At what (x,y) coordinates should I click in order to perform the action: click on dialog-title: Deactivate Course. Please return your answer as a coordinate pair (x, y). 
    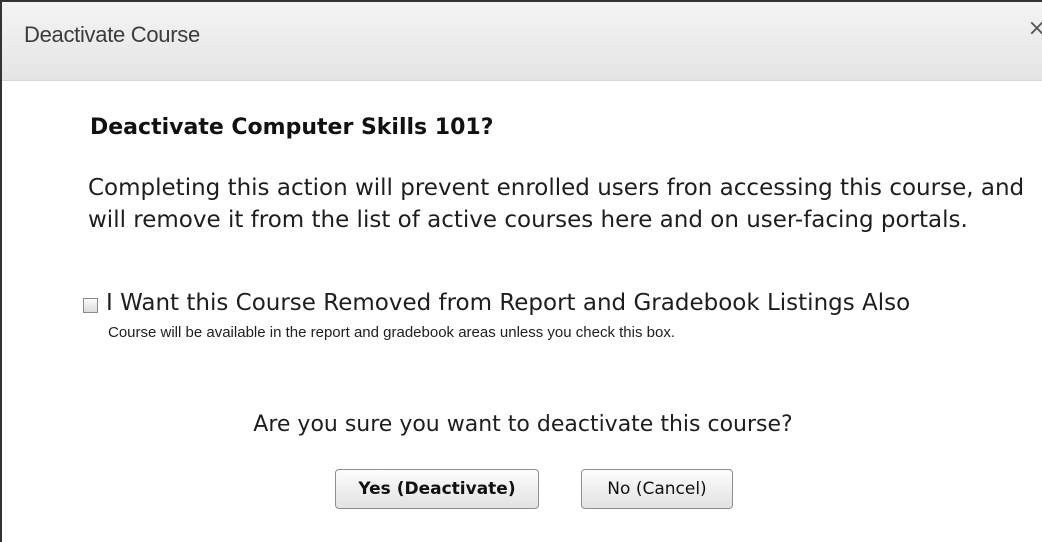
    Looking at the image, I should click on (112, 34).